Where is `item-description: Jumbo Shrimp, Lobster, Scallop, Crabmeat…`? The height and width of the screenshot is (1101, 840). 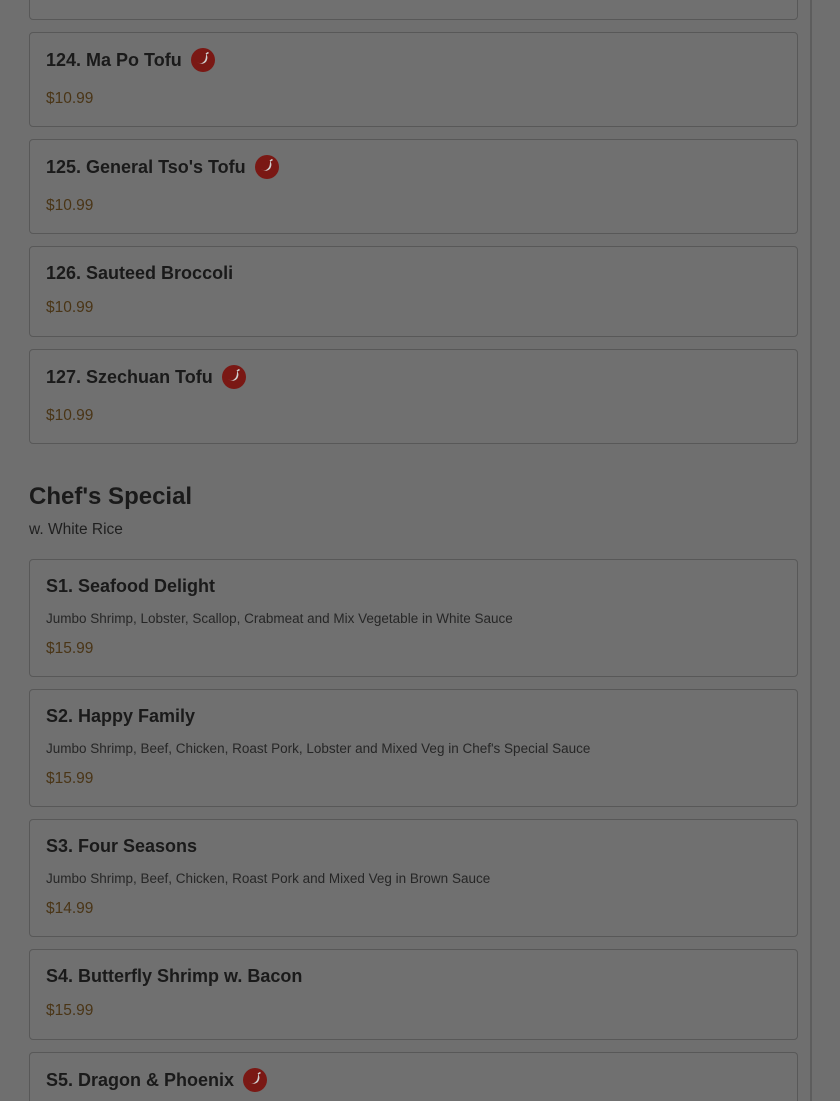
item-description: Jumbo Shrimp, Lobster, Scallop, Crabmeat… is located at coordinates (279, 618).